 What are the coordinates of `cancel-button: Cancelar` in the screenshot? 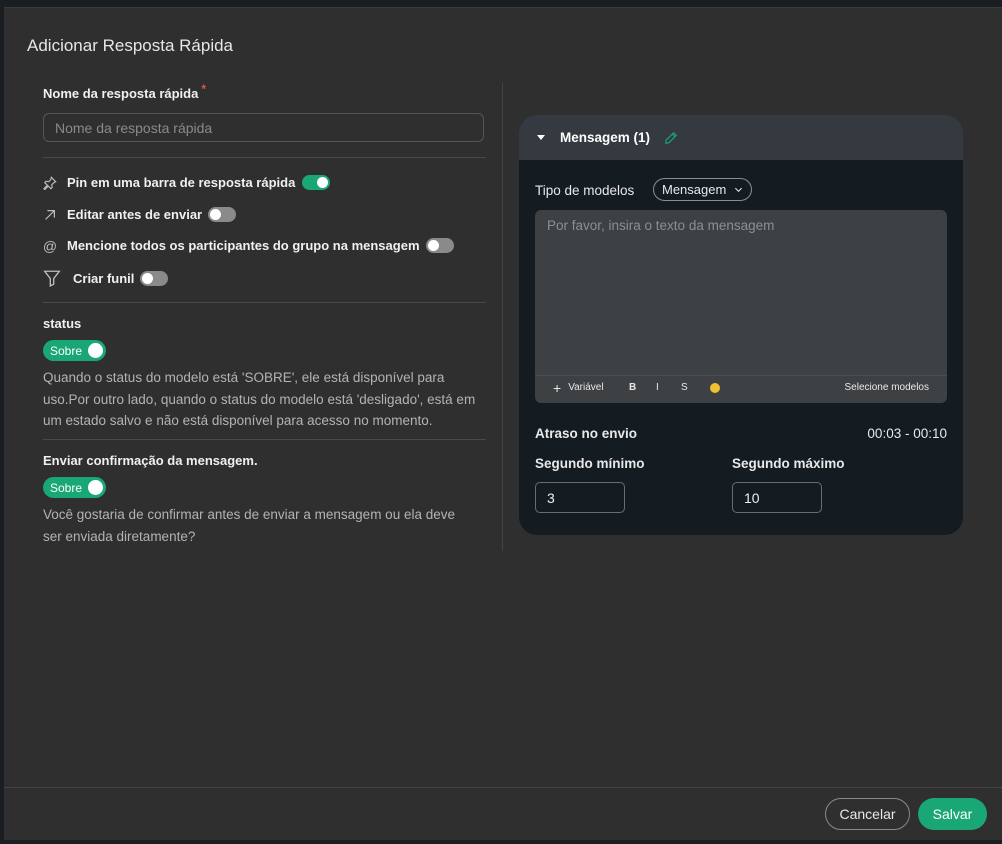 It's located at (867, 814).